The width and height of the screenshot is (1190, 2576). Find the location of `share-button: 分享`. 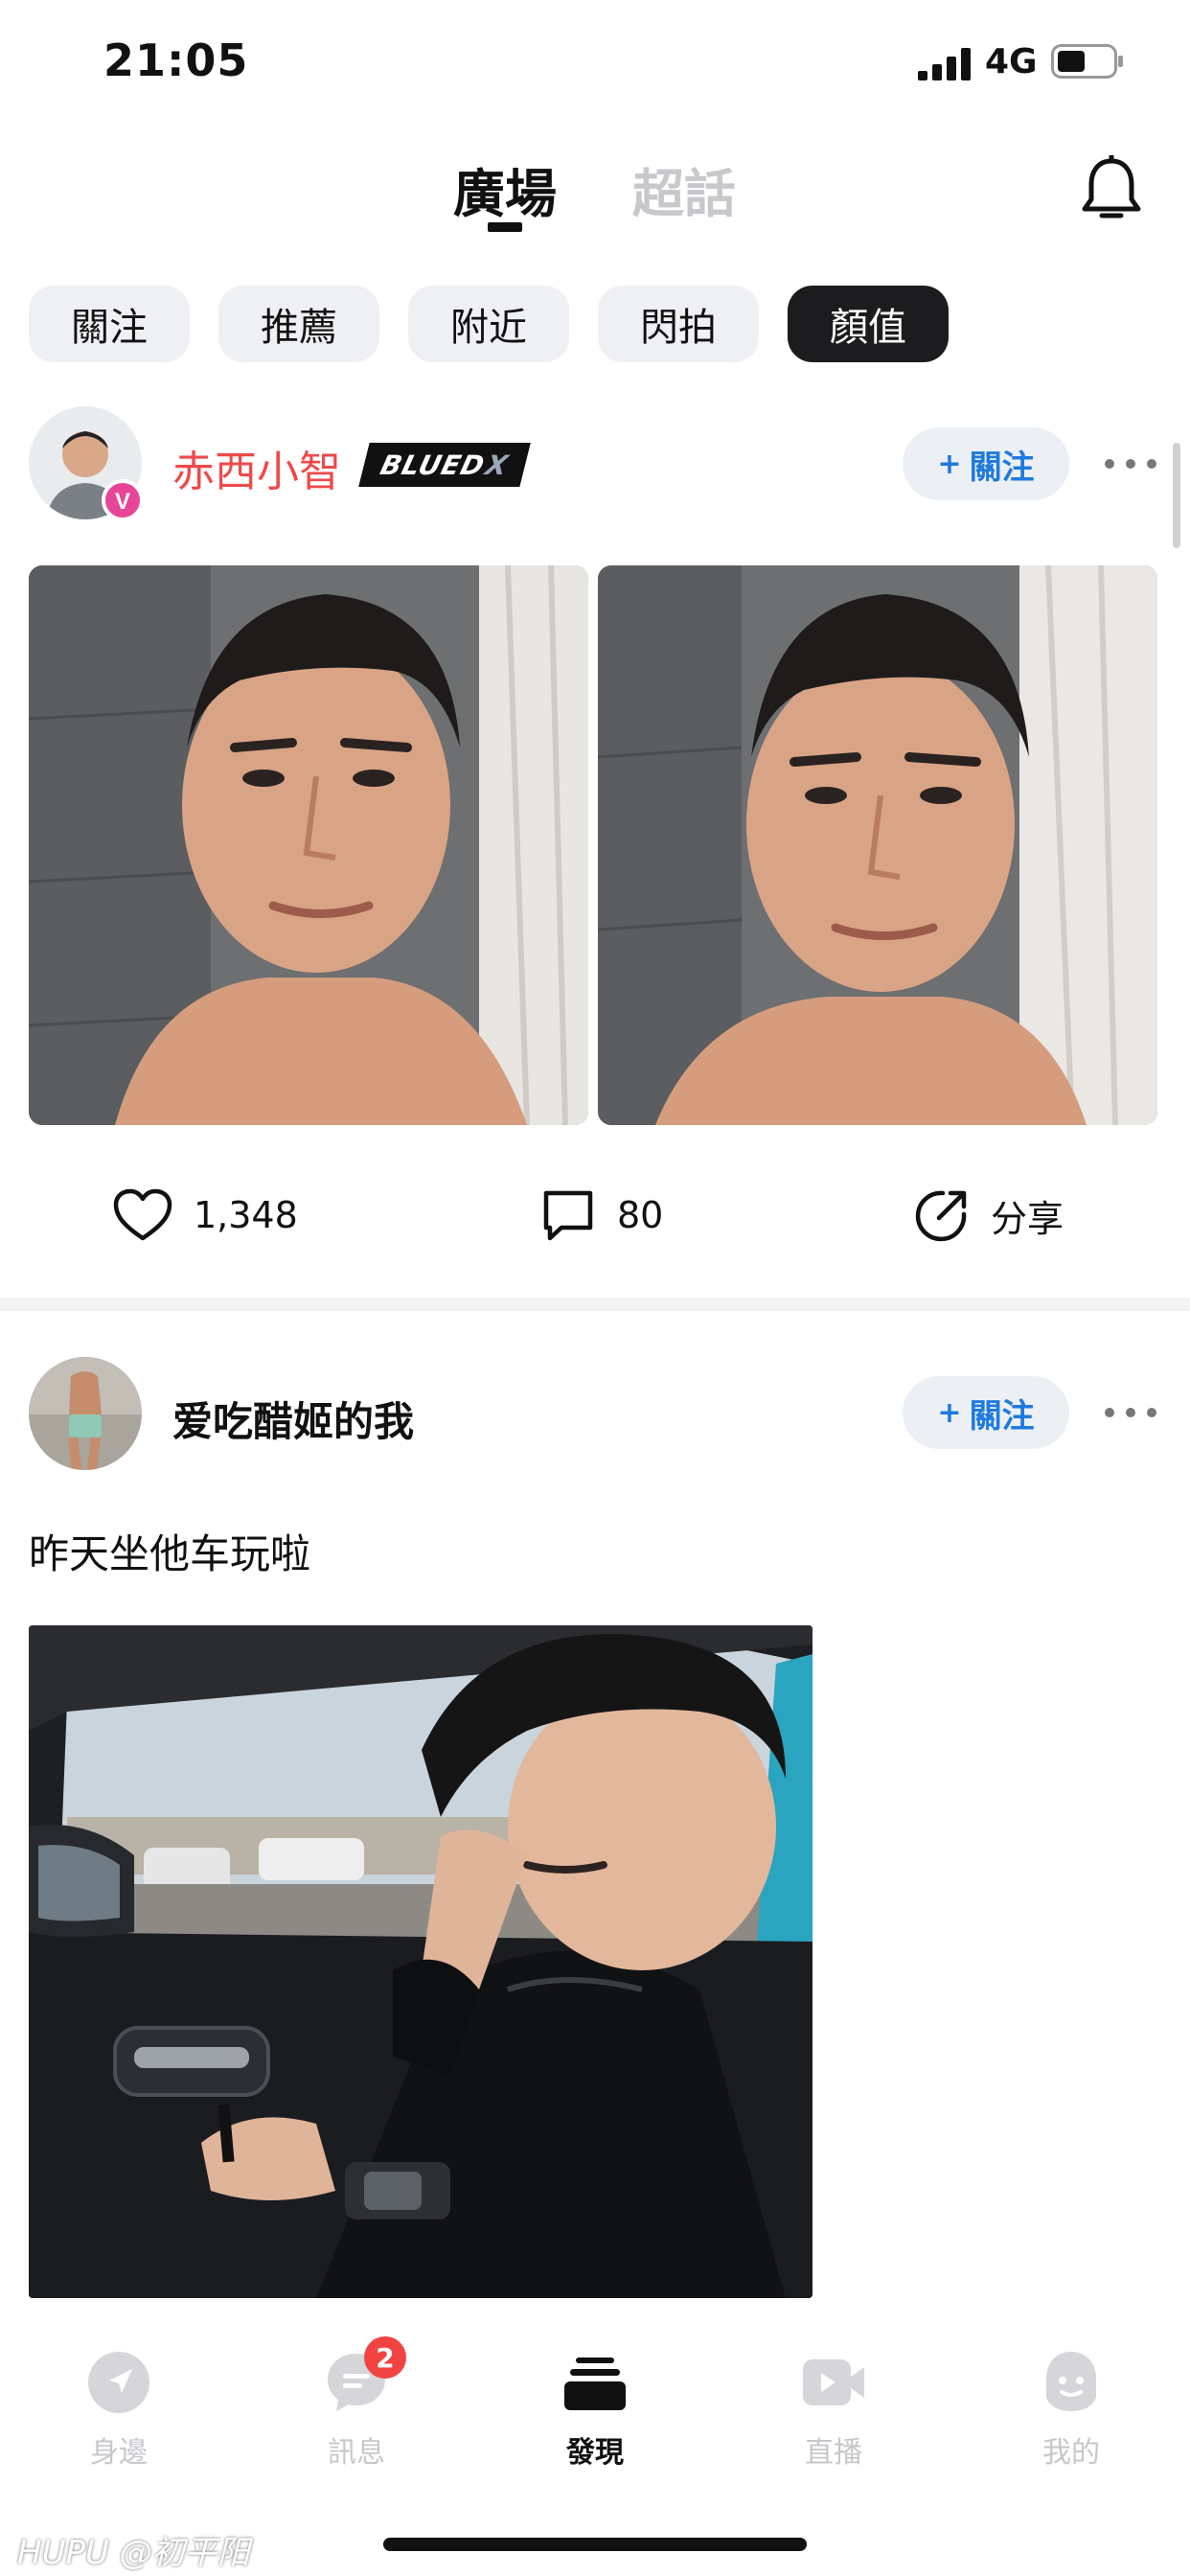

share-button: 分享 is located at coordinates (989, 1215).